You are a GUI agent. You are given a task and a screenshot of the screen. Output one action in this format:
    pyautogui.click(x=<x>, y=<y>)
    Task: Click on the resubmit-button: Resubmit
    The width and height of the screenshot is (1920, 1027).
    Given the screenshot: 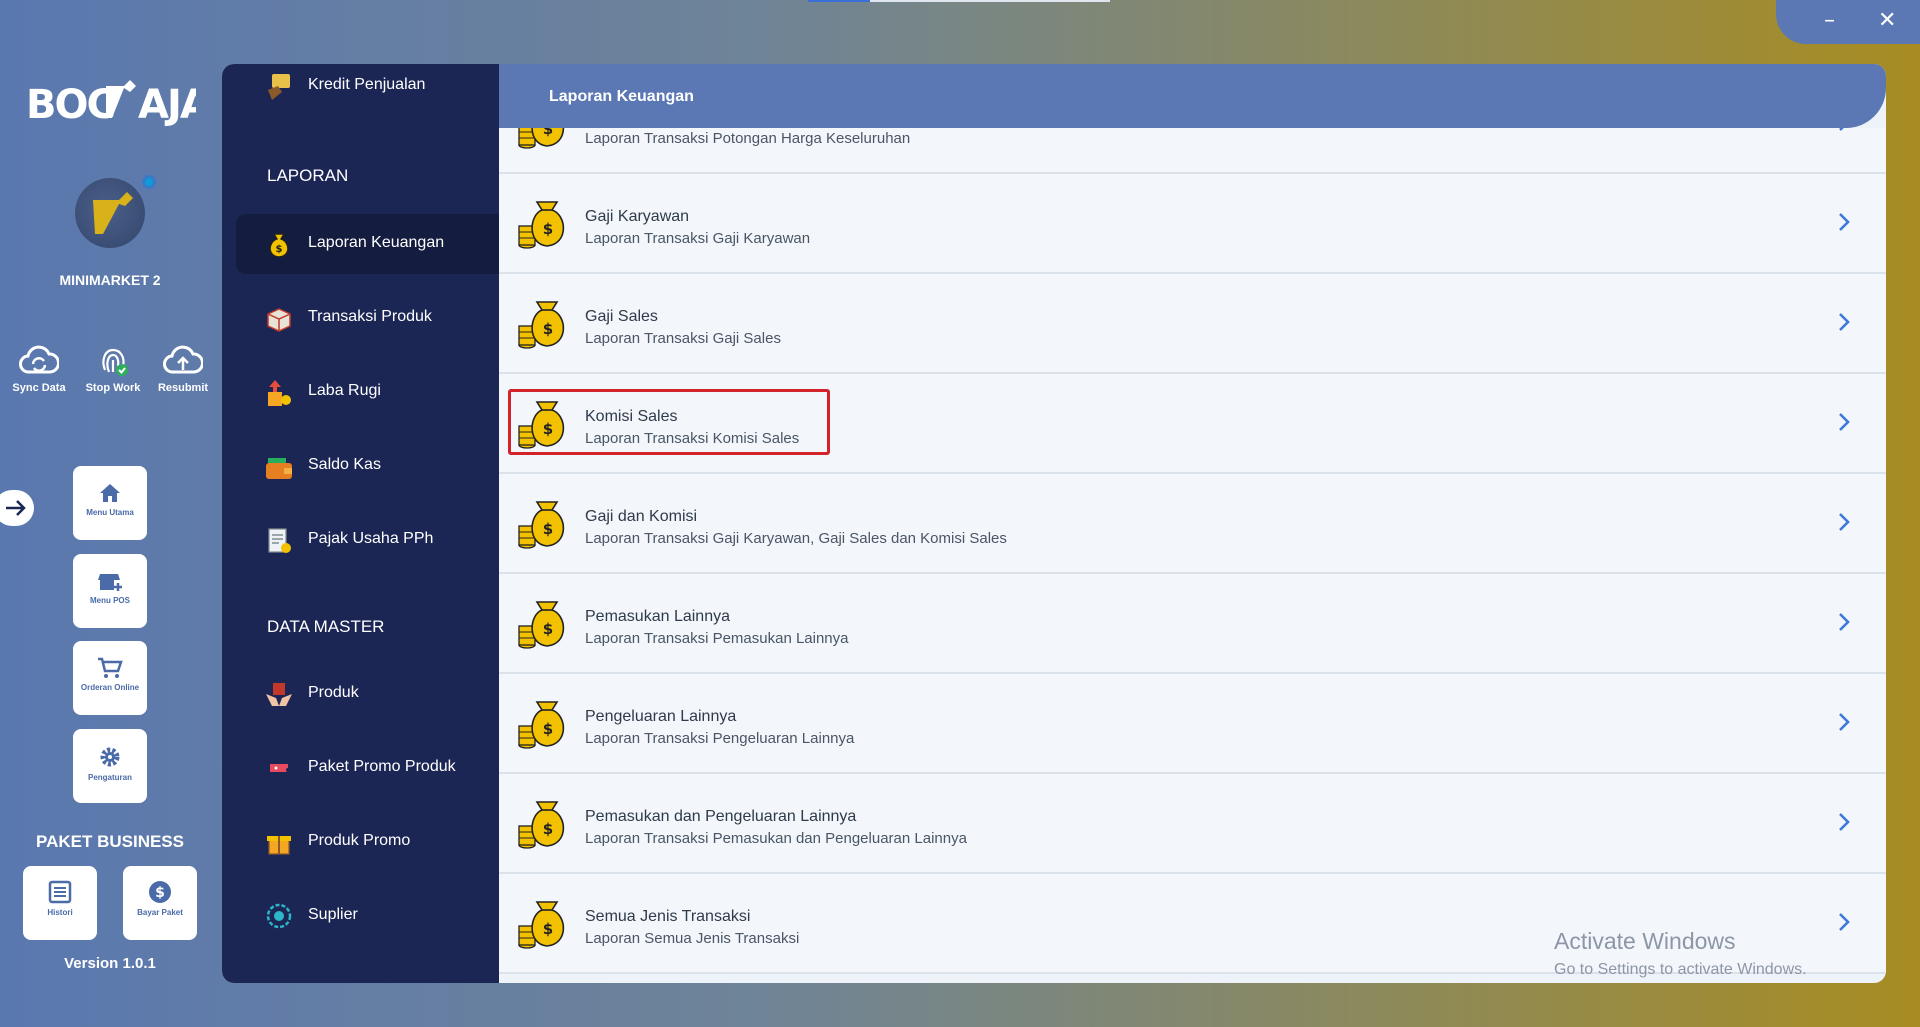 What is the action you would take?
    pyautogui.click(x=183, y=369)
    